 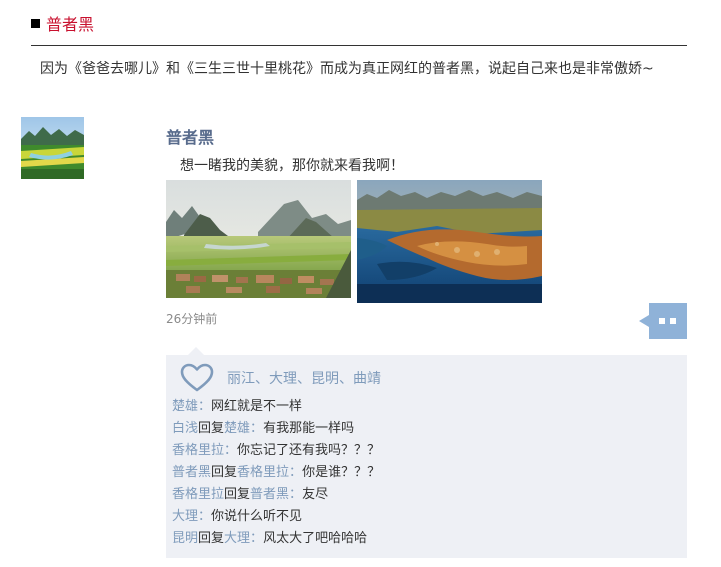 I want to click on comment-item: 昆明回复大理：风太大了吧哈哈哈, so click(x=427, y=539).